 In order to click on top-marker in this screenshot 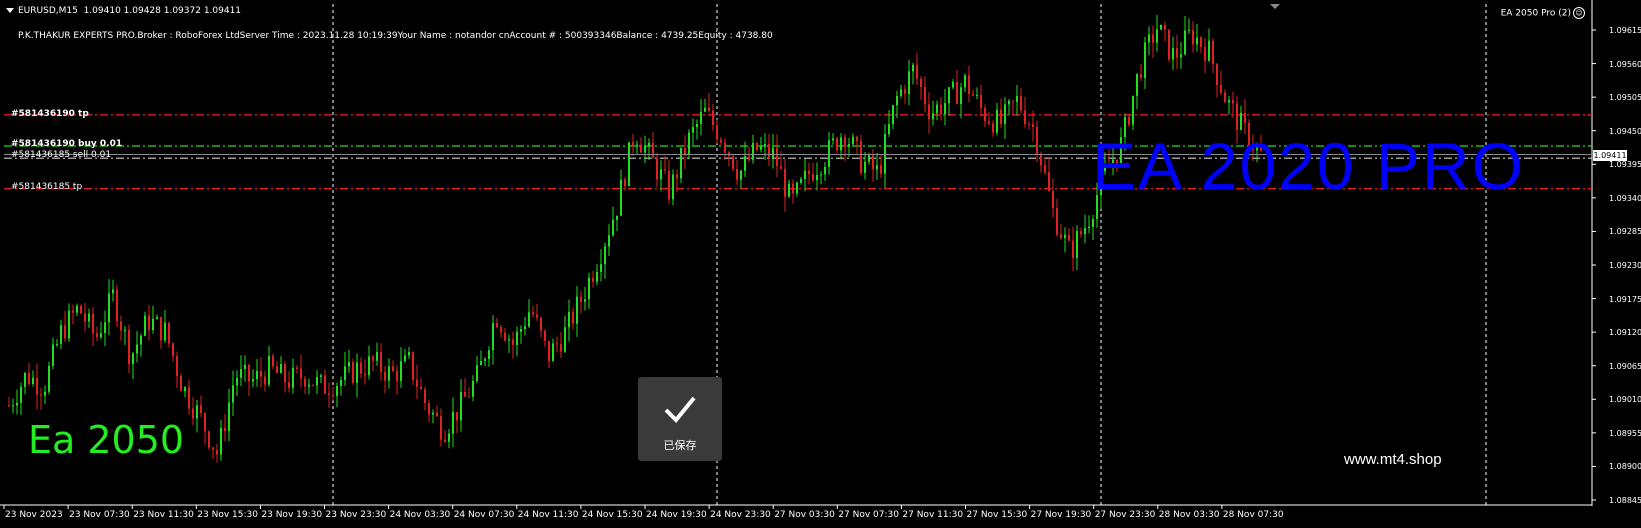, I will do `click(1275, 6)`.